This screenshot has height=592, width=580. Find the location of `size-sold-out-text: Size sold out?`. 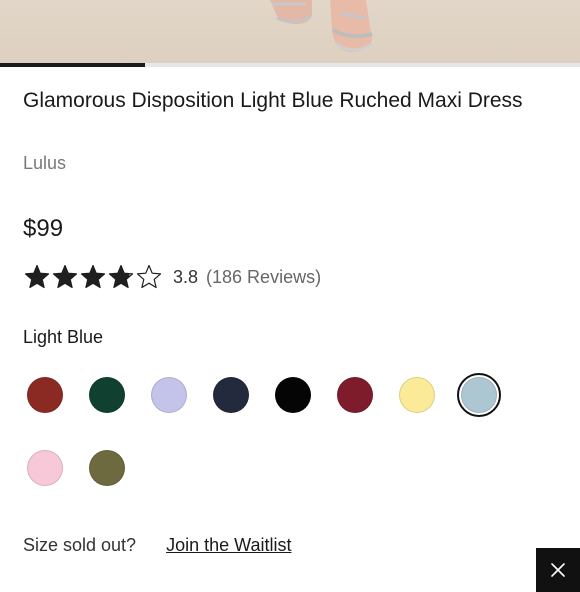

size-sold-out-text: Size sold out? is located at coordinates (80, 545).